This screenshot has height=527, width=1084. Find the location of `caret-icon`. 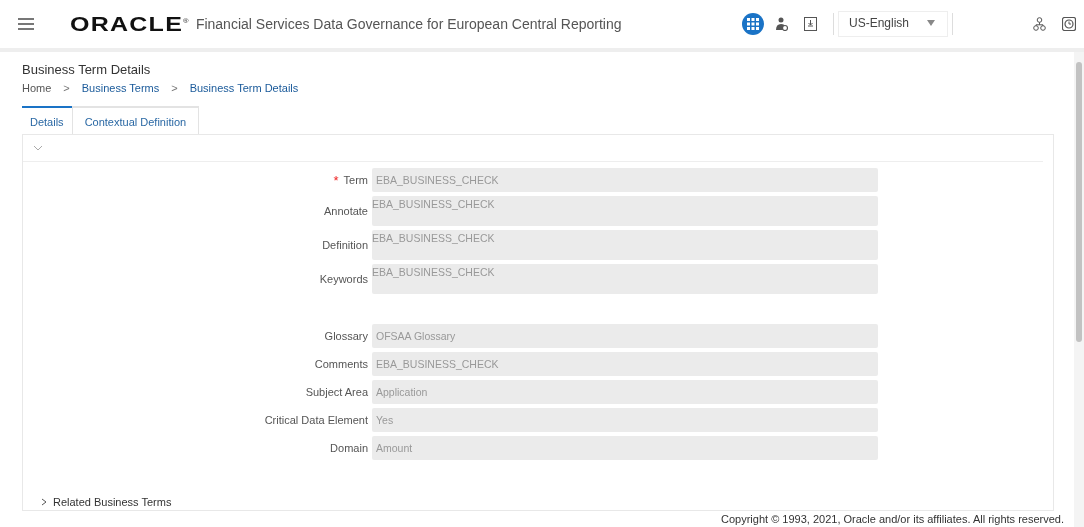

caret-icon is located at coordinates (931, 23).